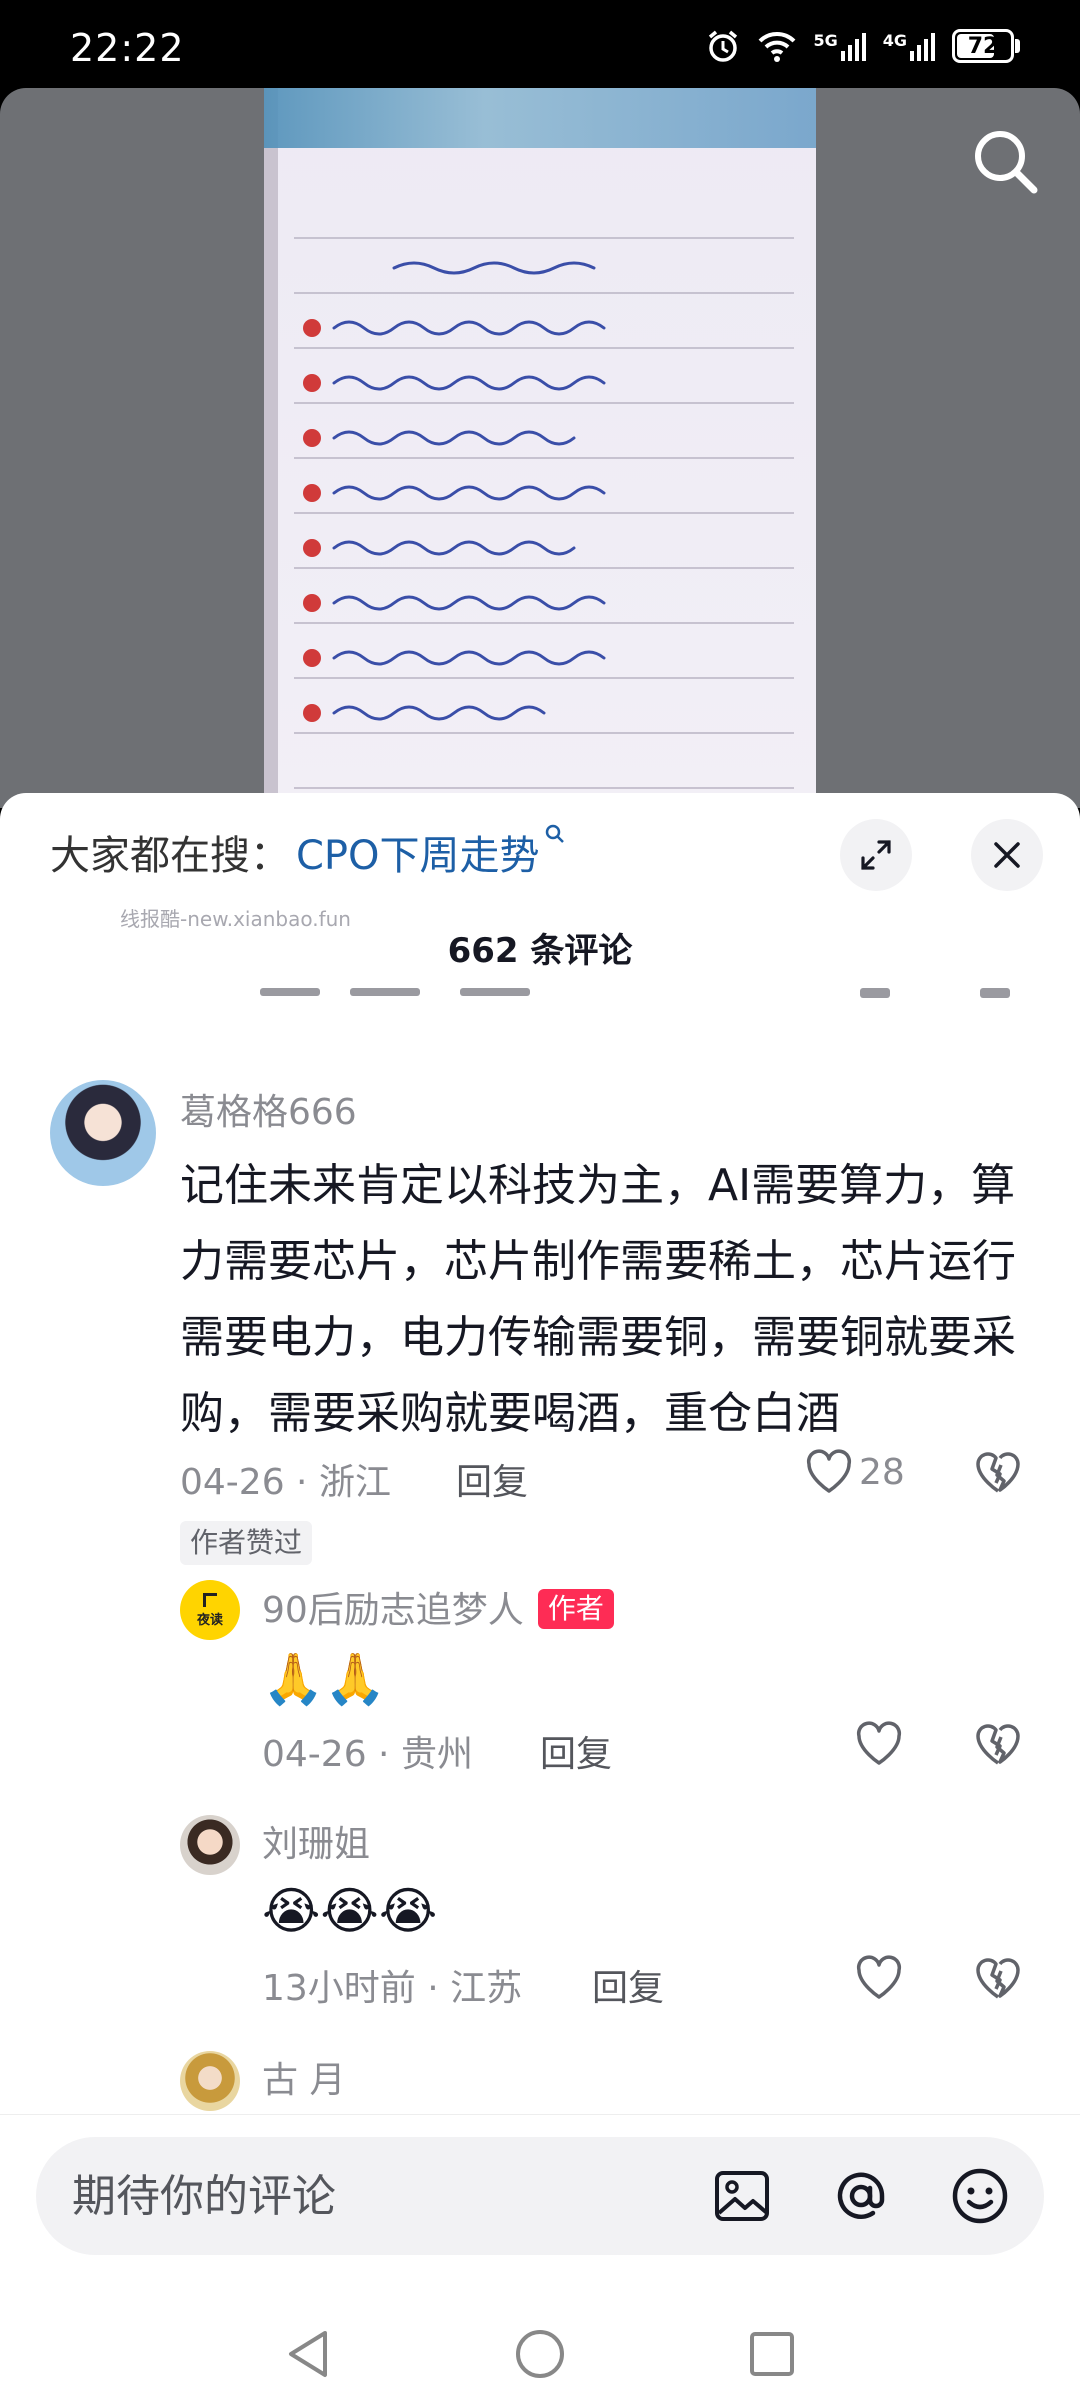 The image size is (1080, 2400). I want to click on back-button, so click(309, 2354).